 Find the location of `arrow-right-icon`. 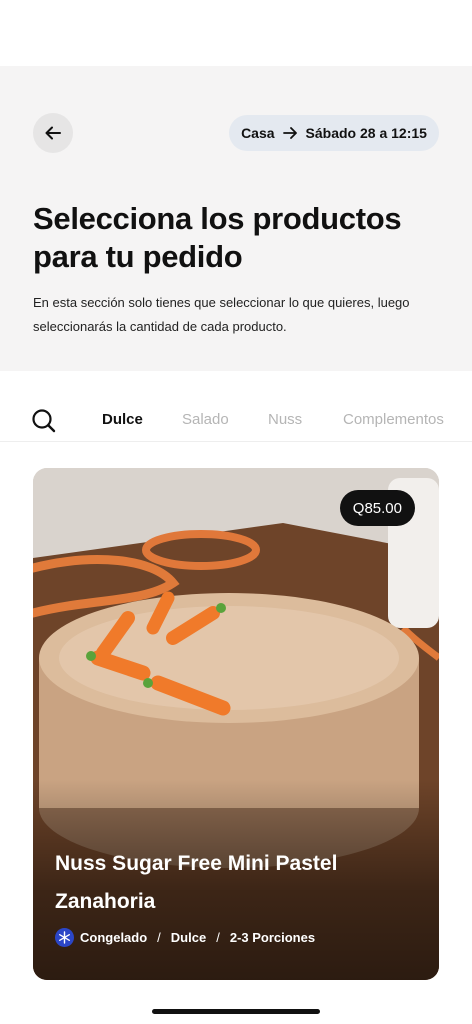

arrow-right-icon is located at coordinates (289, 133).